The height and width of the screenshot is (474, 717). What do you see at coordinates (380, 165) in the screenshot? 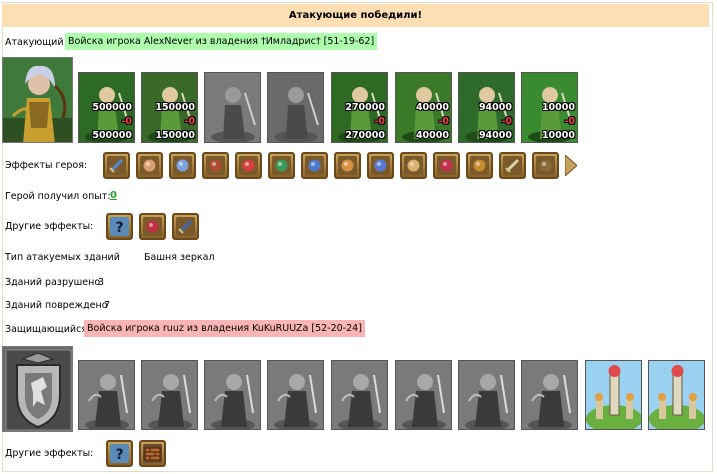
I see `snowflake-icon` at bounding box center [380, 165].